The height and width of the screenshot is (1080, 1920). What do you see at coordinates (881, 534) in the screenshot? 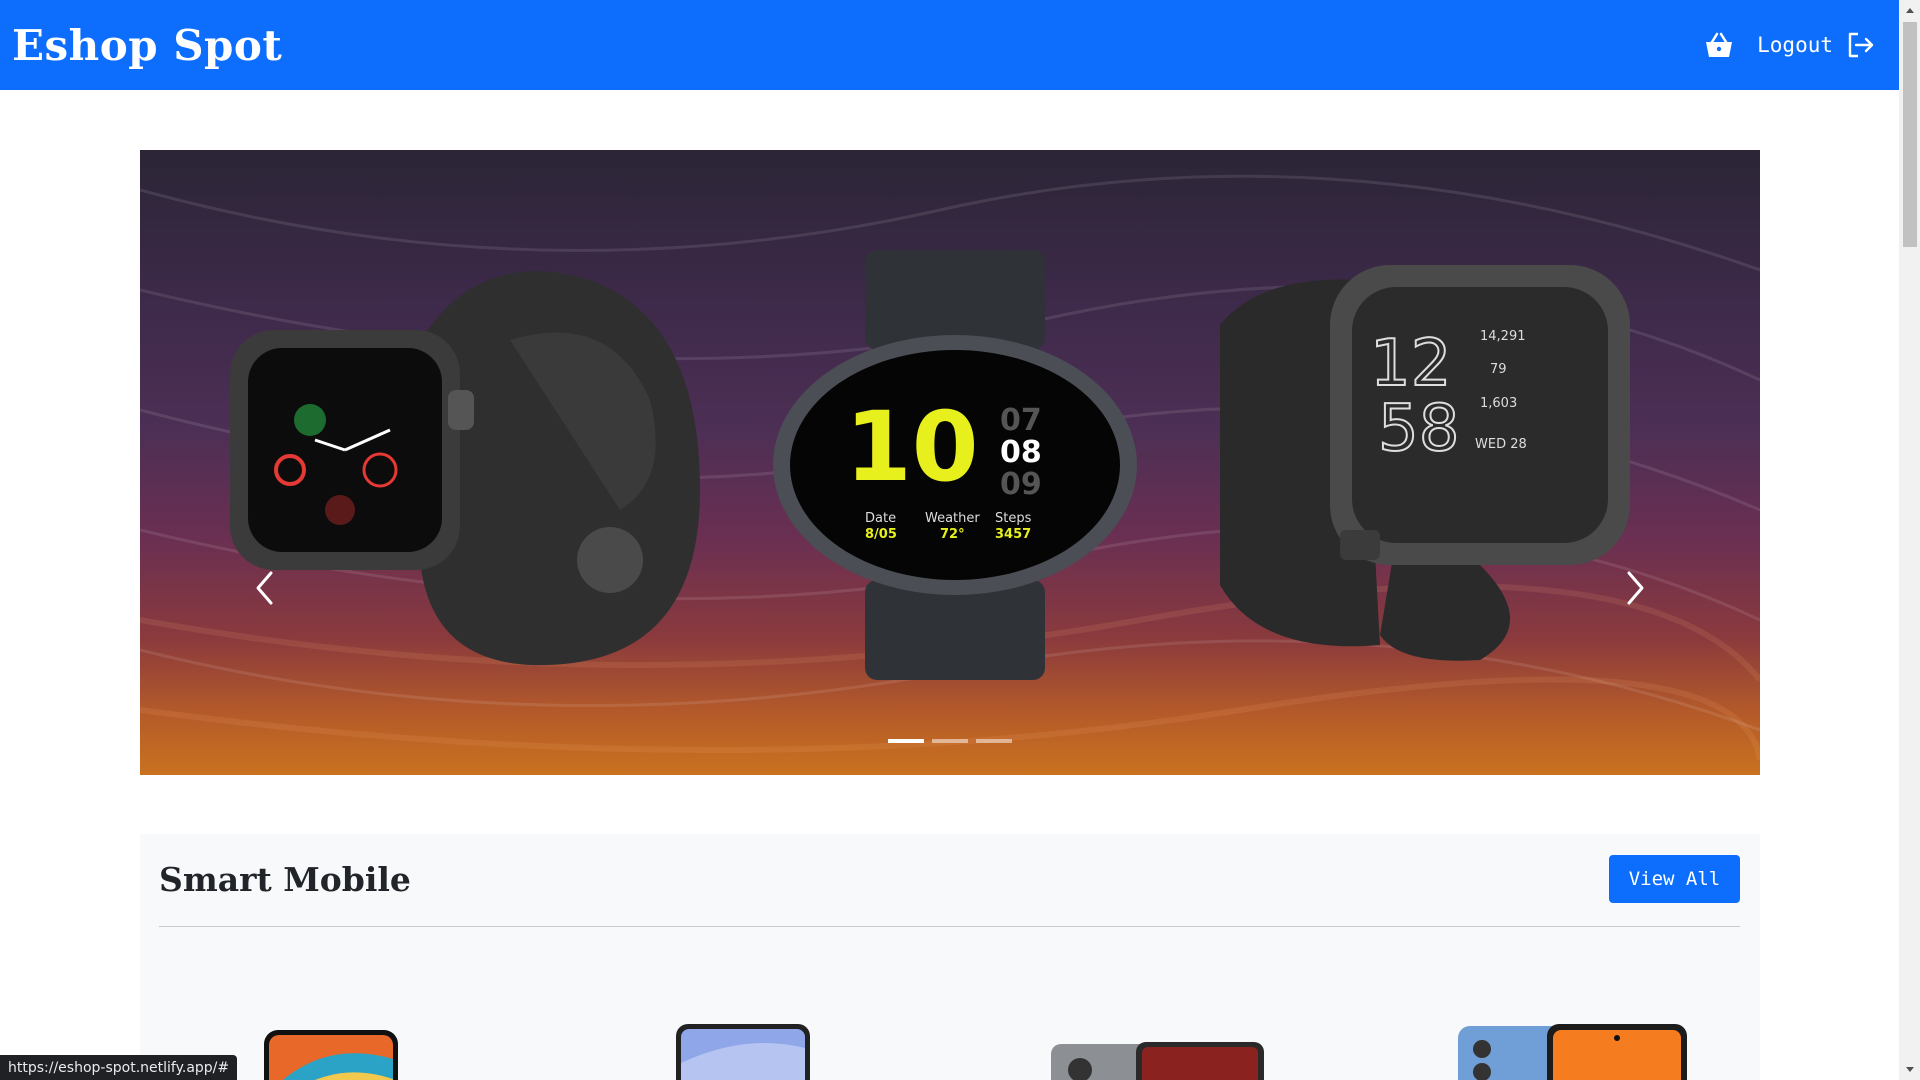
I see `watch-date-value: 8/05` at bounding box center [881, 534].